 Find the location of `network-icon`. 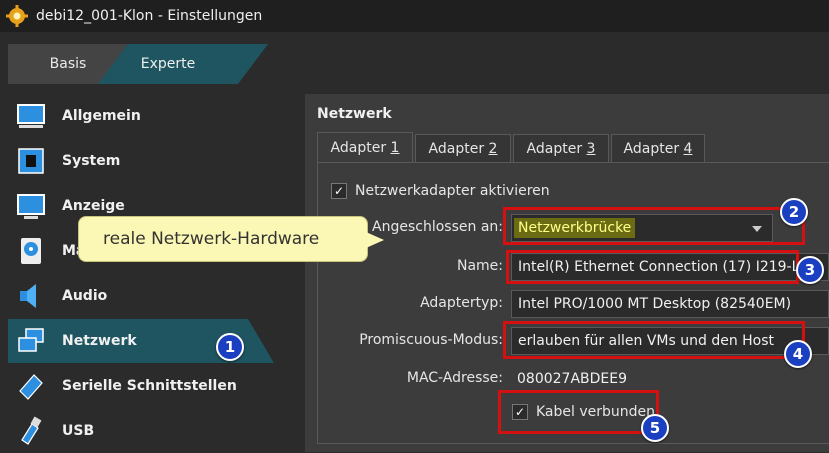

network-icon is located at coordinates (31, 340).